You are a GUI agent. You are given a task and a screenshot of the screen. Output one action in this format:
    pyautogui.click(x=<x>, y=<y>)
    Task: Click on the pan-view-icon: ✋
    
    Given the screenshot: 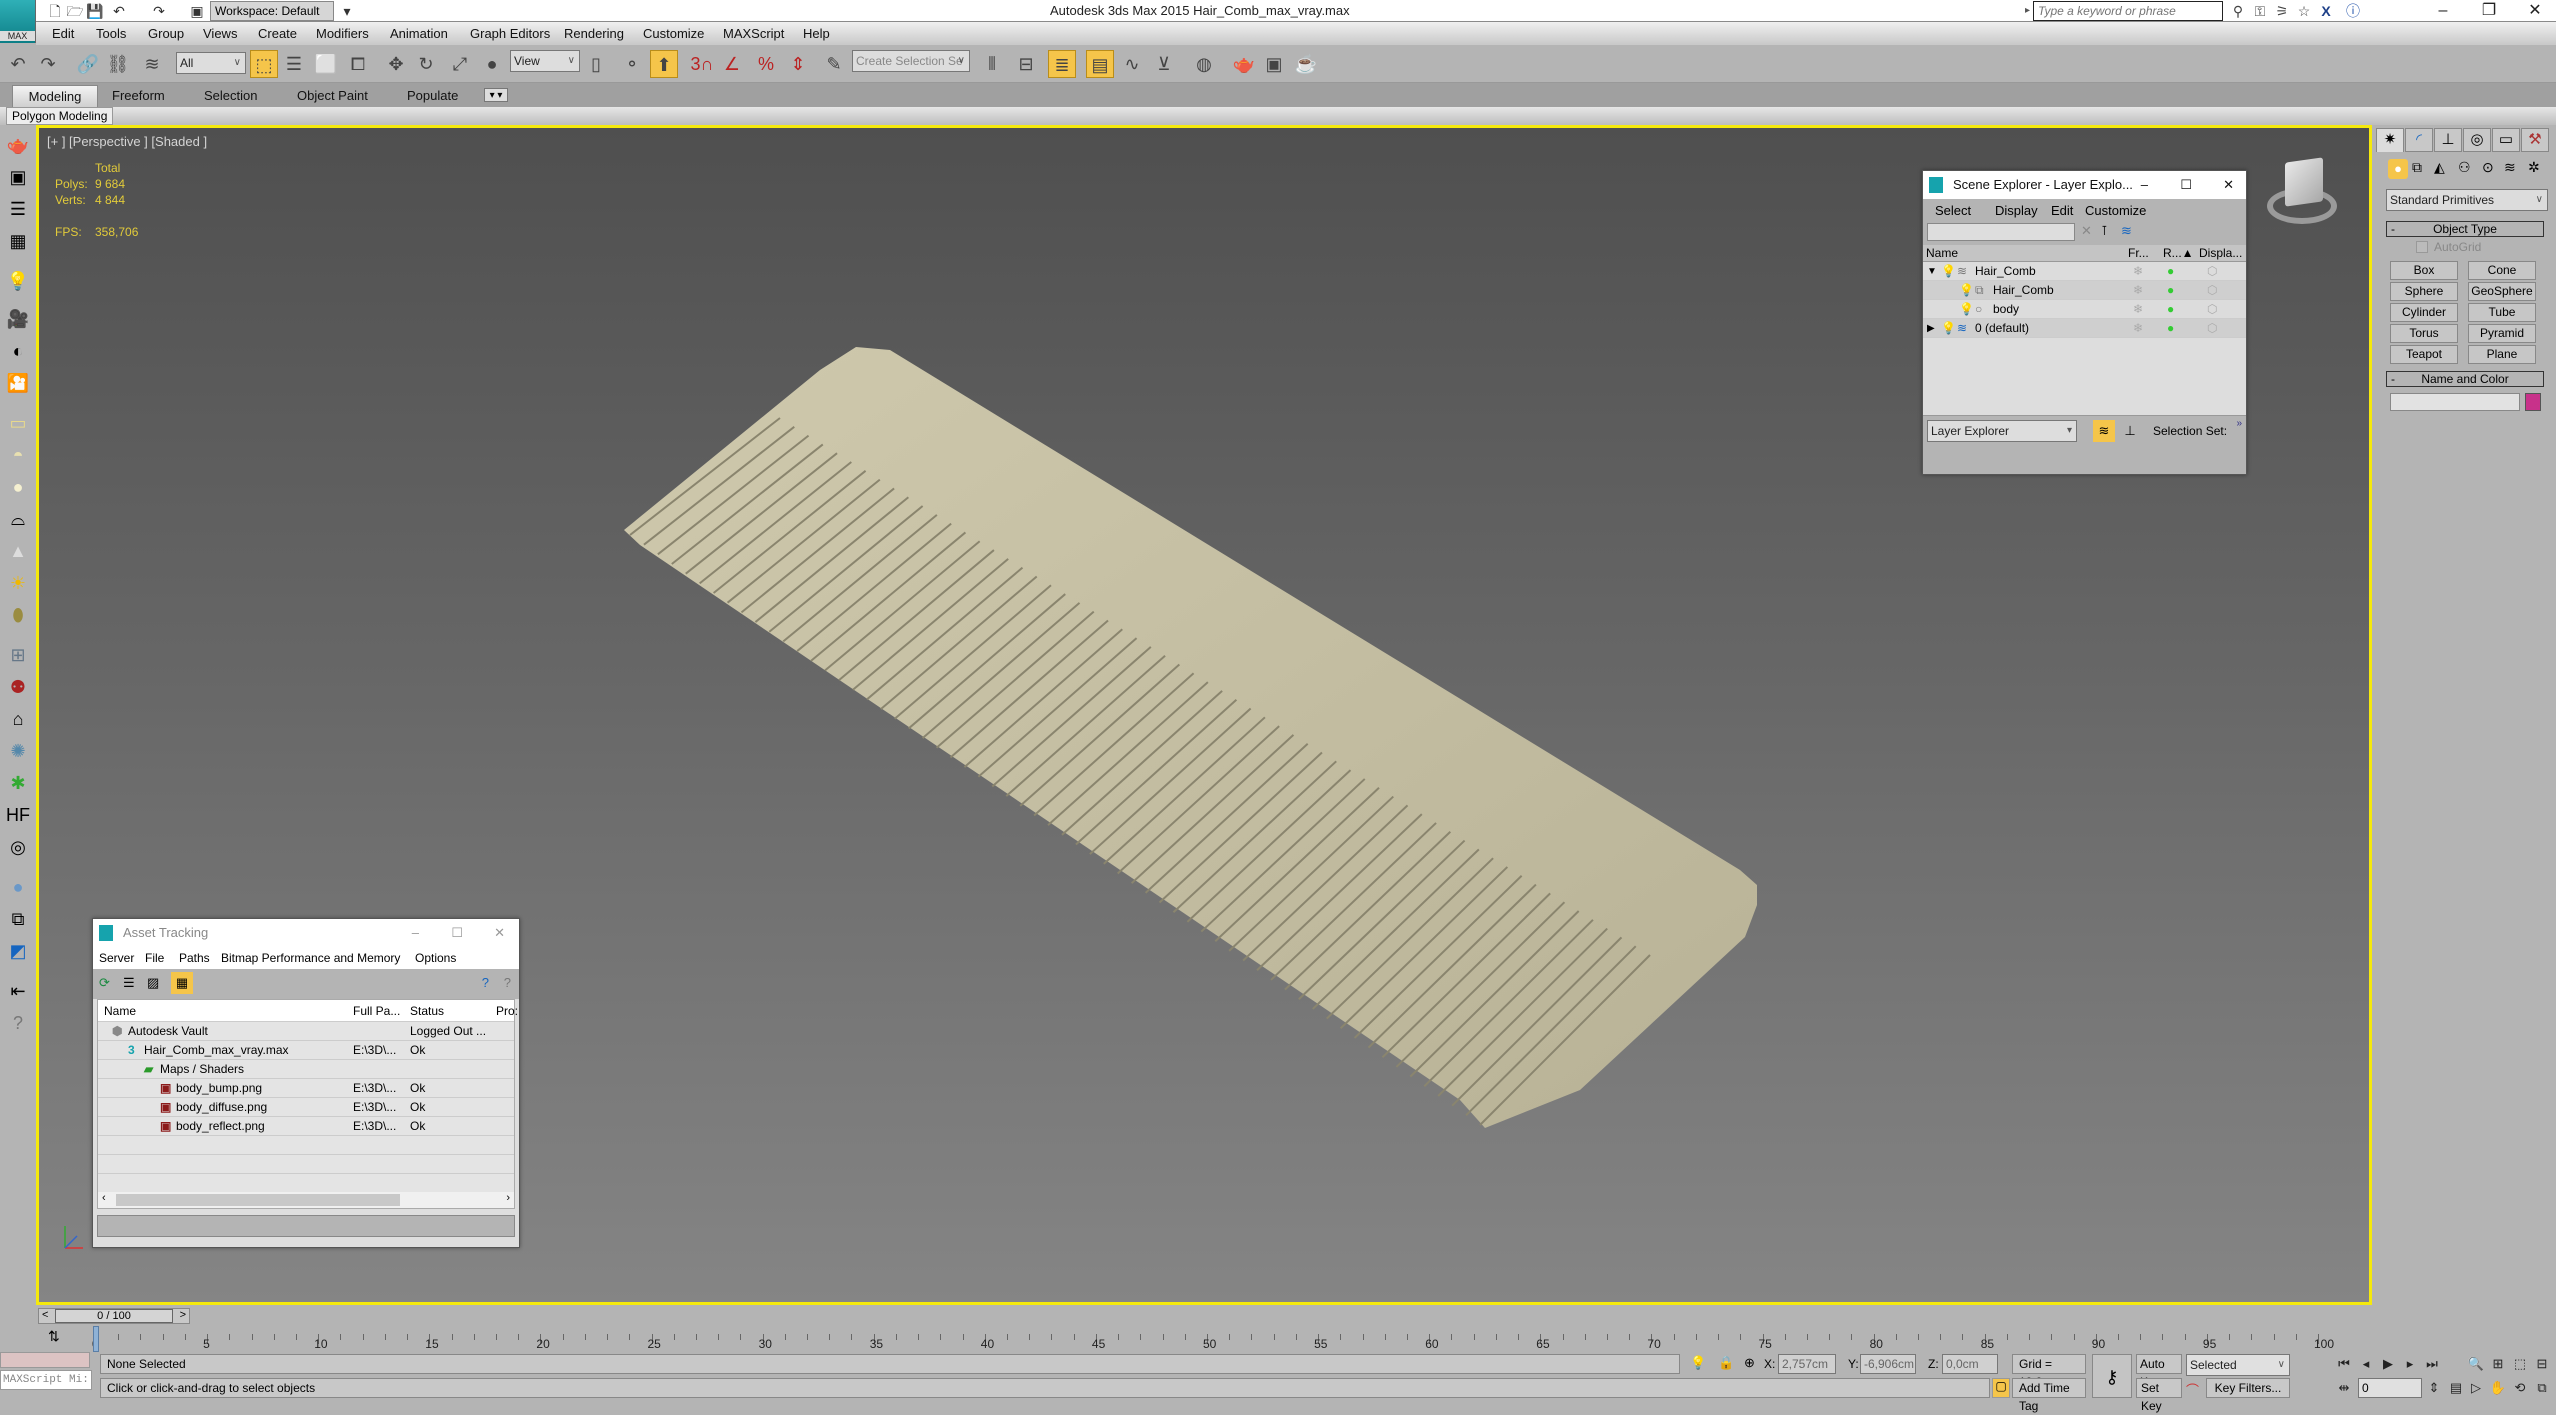 What is the action you would take?
    pyautogui.click(x=2498, y=1388)
    